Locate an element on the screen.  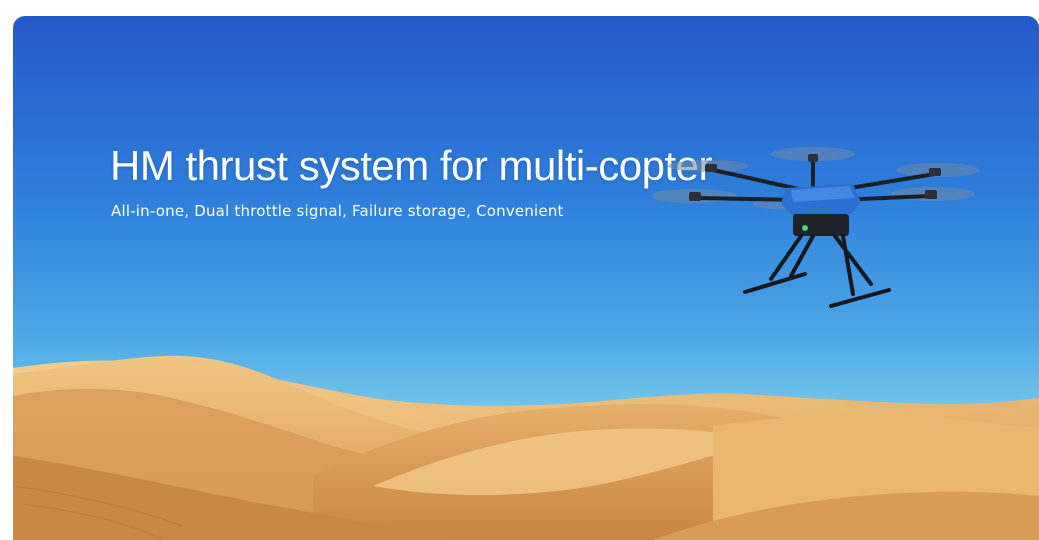
drone-payload is located at coordinates (821, 225).